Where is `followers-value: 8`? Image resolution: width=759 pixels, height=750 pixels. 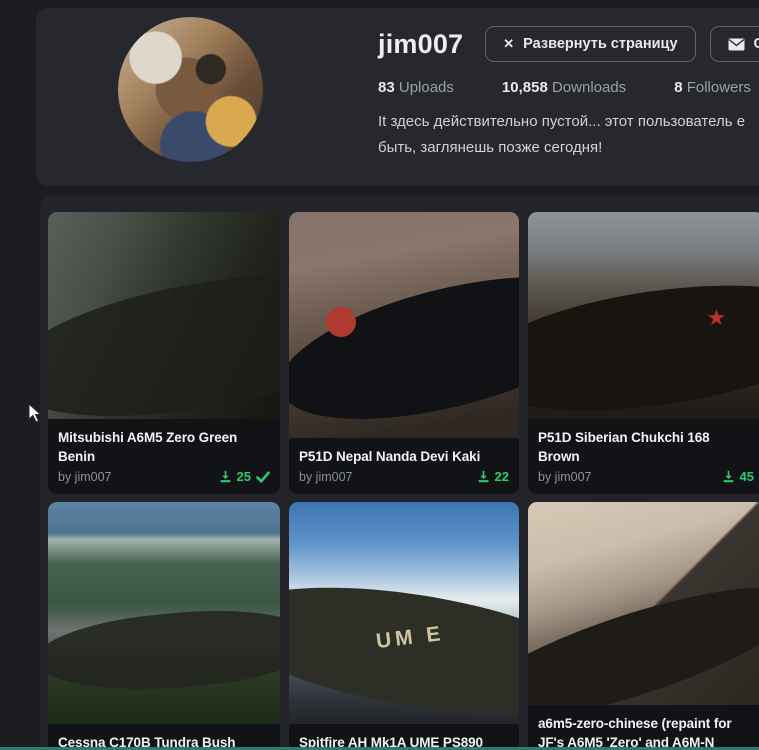
followers-value: 8 is located at coordinates (678, 87).